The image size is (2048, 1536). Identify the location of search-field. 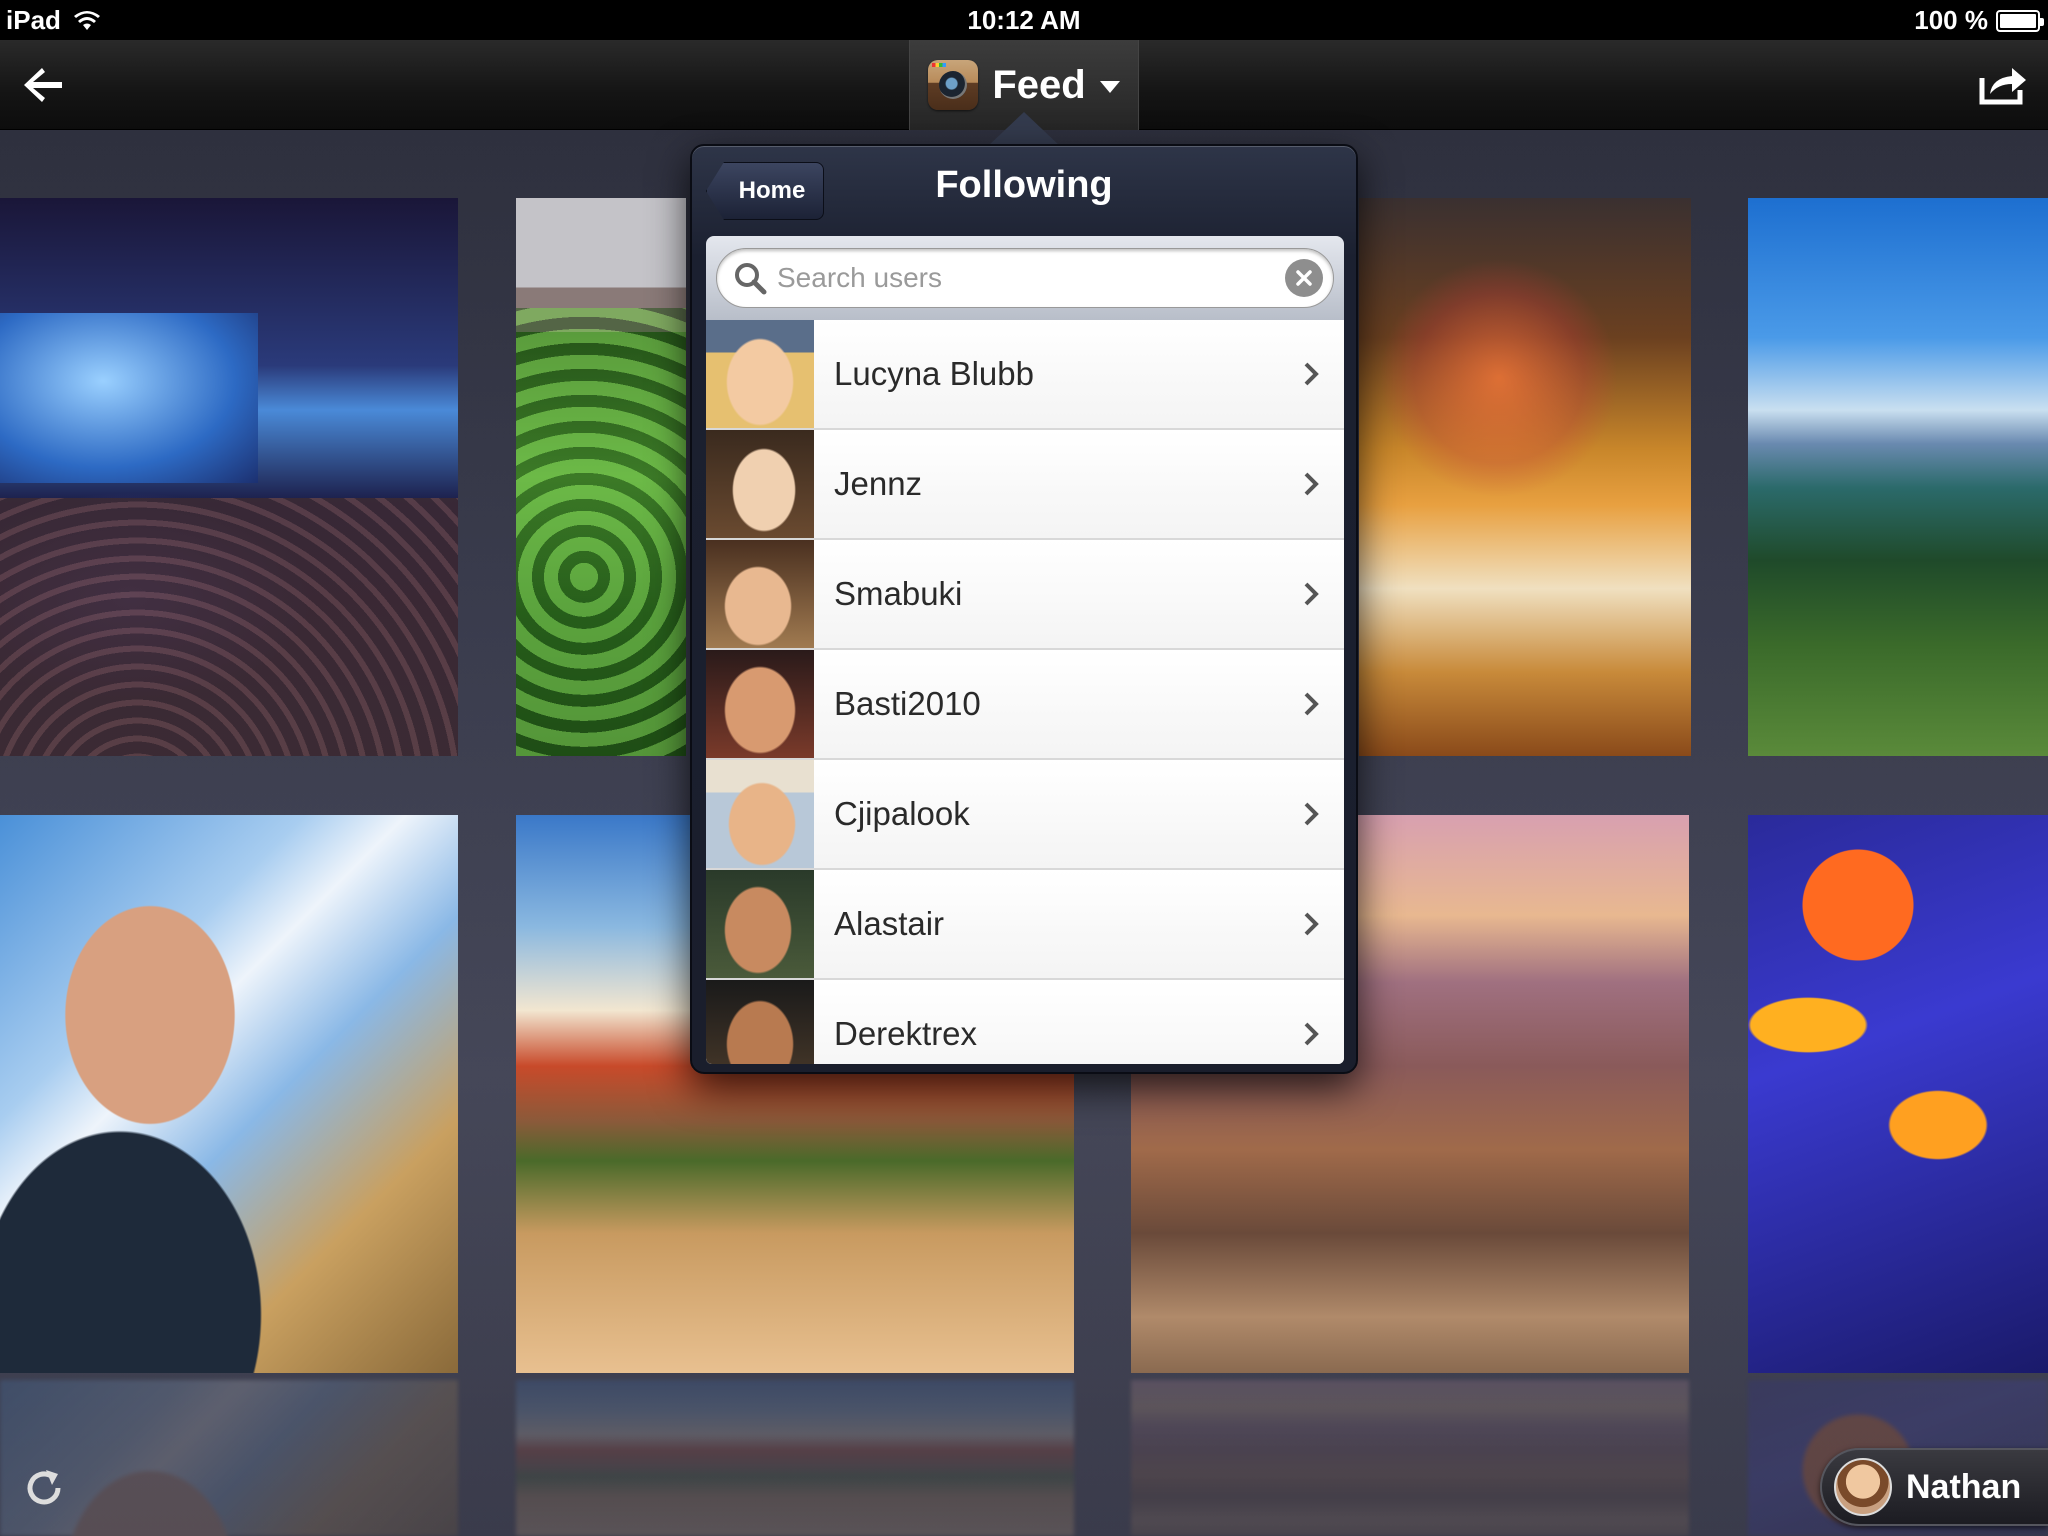
(1025, 278).